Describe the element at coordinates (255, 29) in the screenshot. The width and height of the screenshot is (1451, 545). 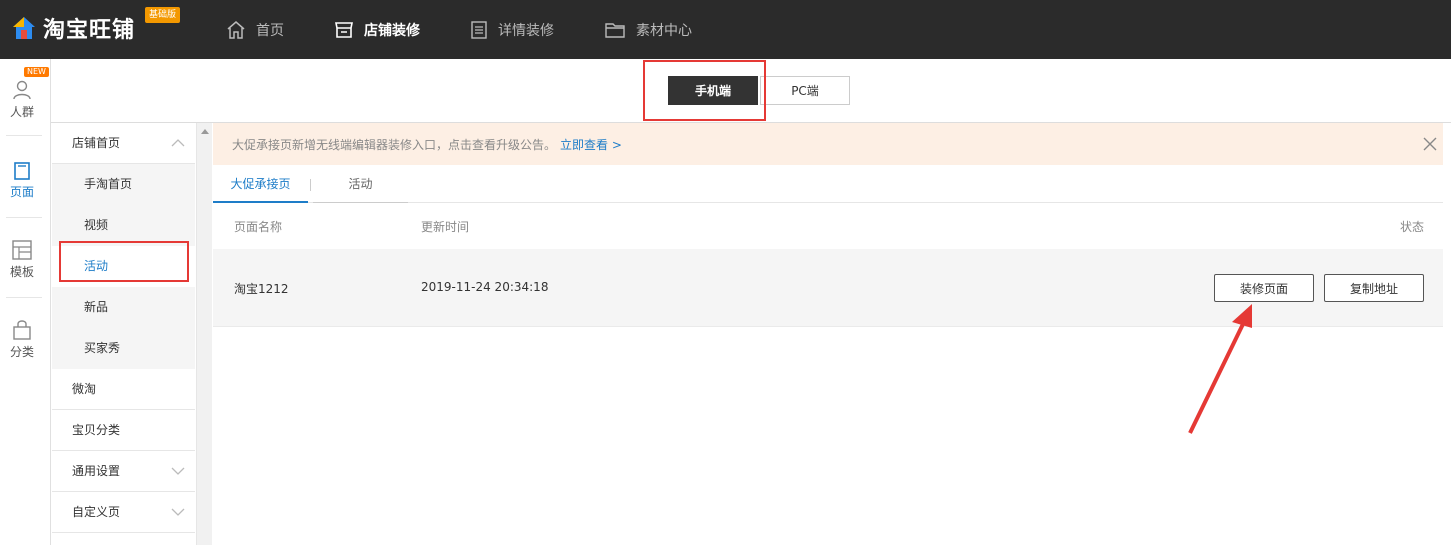
I see `topnav-home: 首页` at that location.